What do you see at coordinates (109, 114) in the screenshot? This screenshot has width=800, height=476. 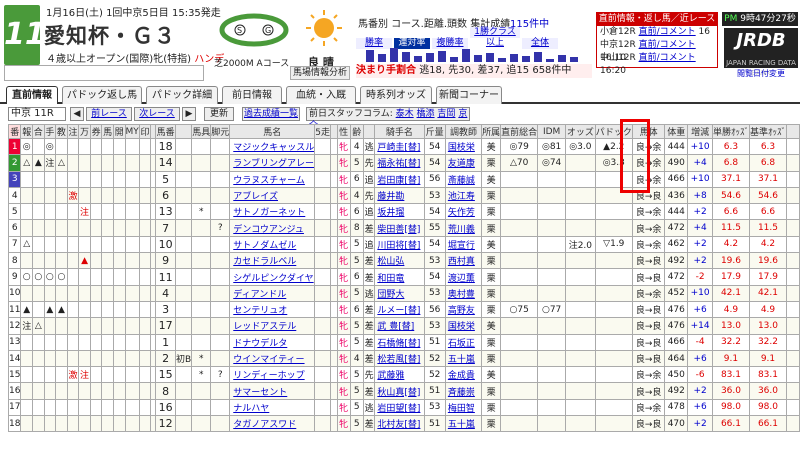 I see `prev-race-button: 前レース` at bounding box center [109, 114].